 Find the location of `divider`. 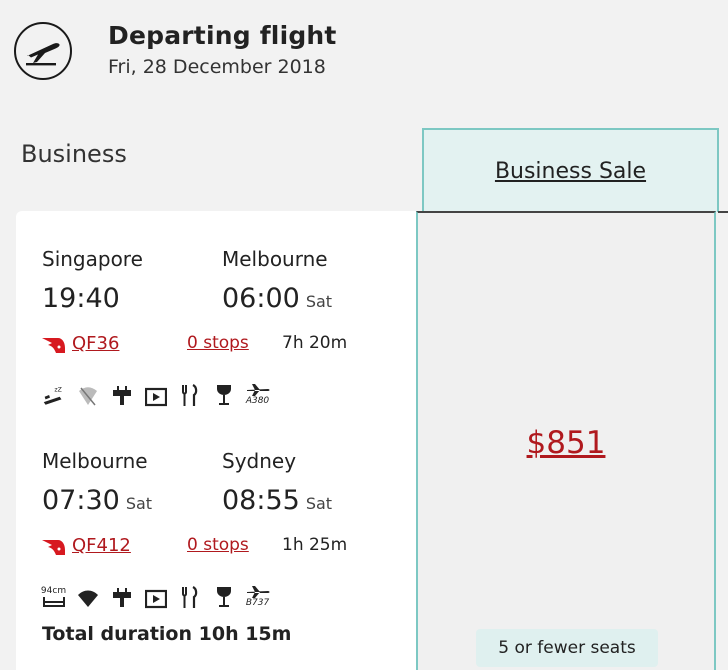

divider is located at coordinates (723, 212).